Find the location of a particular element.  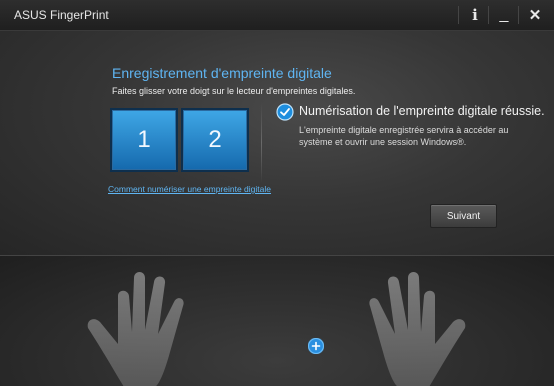

right-hand-icon is located at coordinates (417, 329).